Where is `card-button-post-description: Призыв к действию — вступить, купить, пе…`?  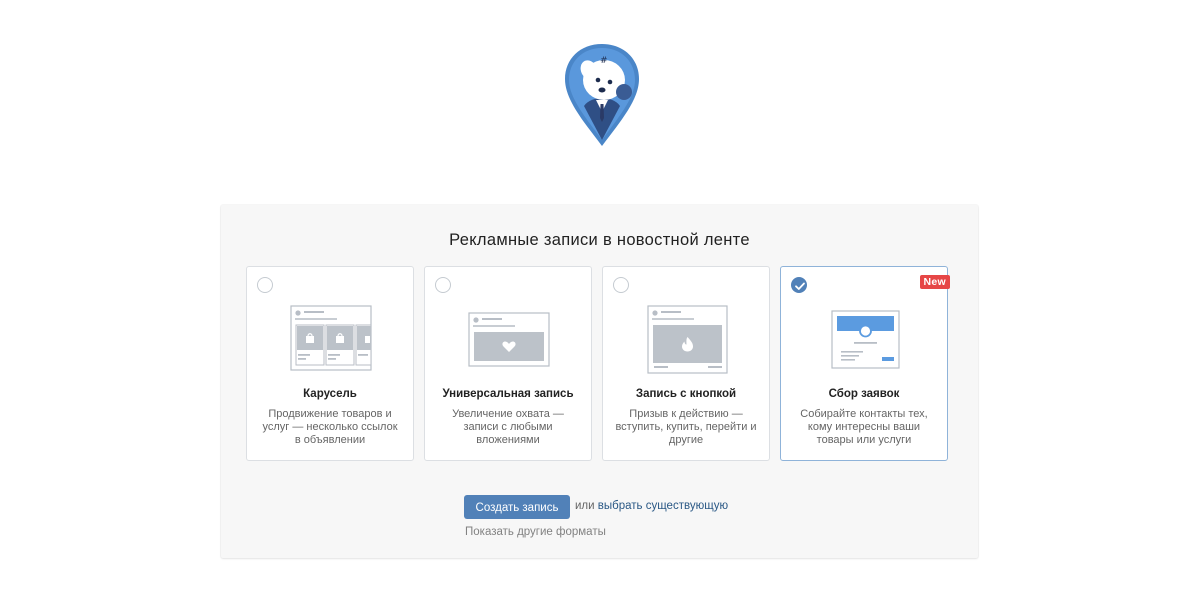
card-button-post-description: Призыв к действию — вступить, купить, пе… is located at coordinates (686, 427).